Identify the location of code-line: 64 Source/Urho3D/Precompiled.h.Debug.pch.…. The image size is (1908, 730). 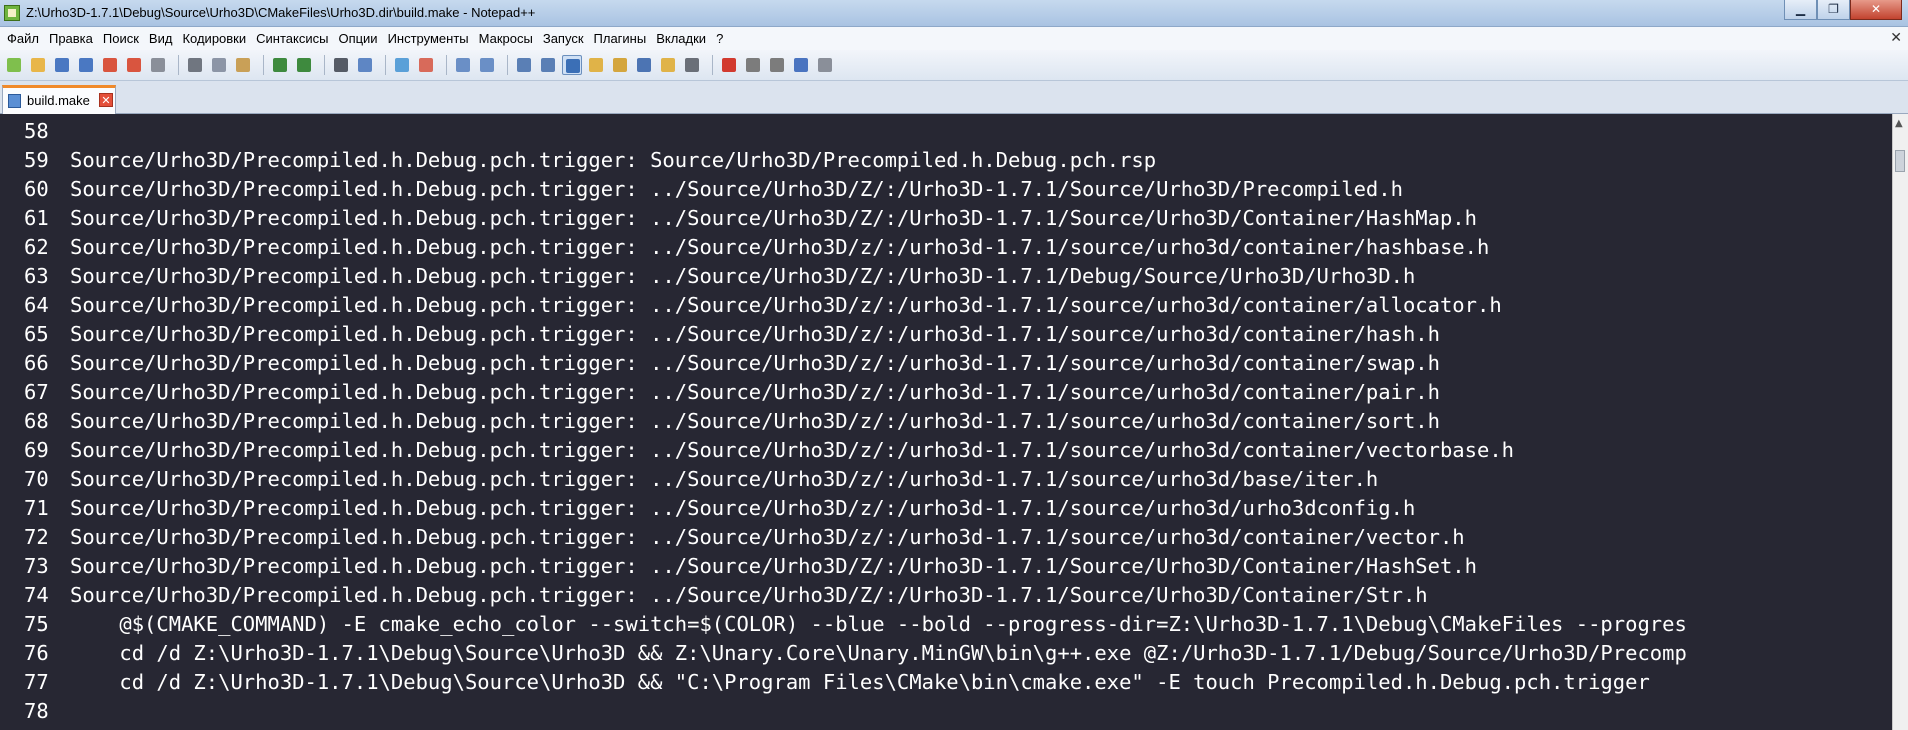
(946, 305).